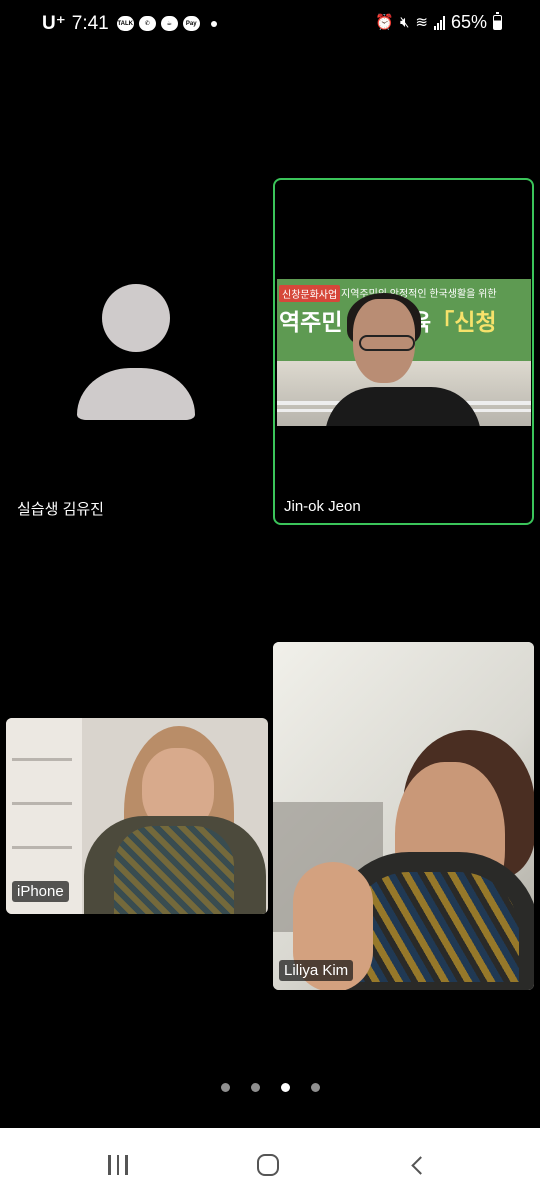 The height and width of the screenshot is (1200, 540). Describe the element at coordinates (310, 293) in the screenshot. I see `banner-tag: 신창문화사업` at that location.